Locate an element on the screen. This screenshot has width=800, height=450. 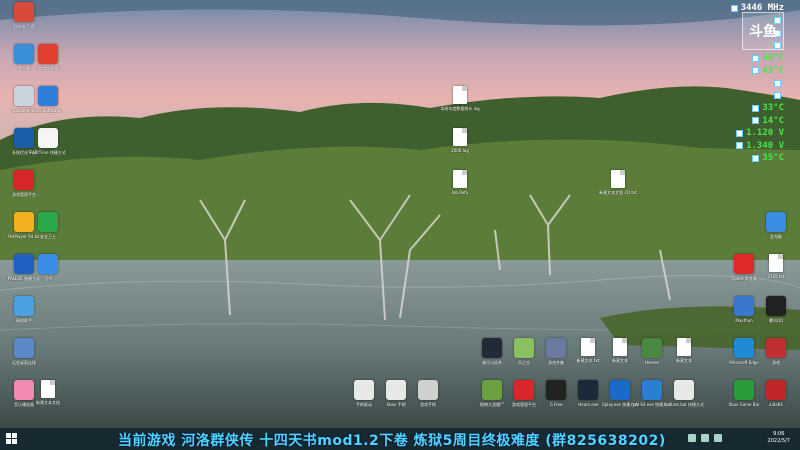
desktop-shortcut: 2105.txt is located at coordinates (776, 266).